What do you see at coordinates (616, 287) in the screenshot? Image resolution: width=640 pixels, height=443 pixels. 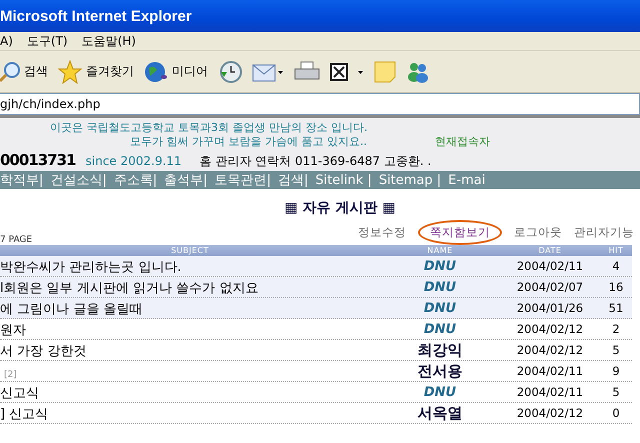 I see `hit-count: 16` at bounding box center [616, 287].